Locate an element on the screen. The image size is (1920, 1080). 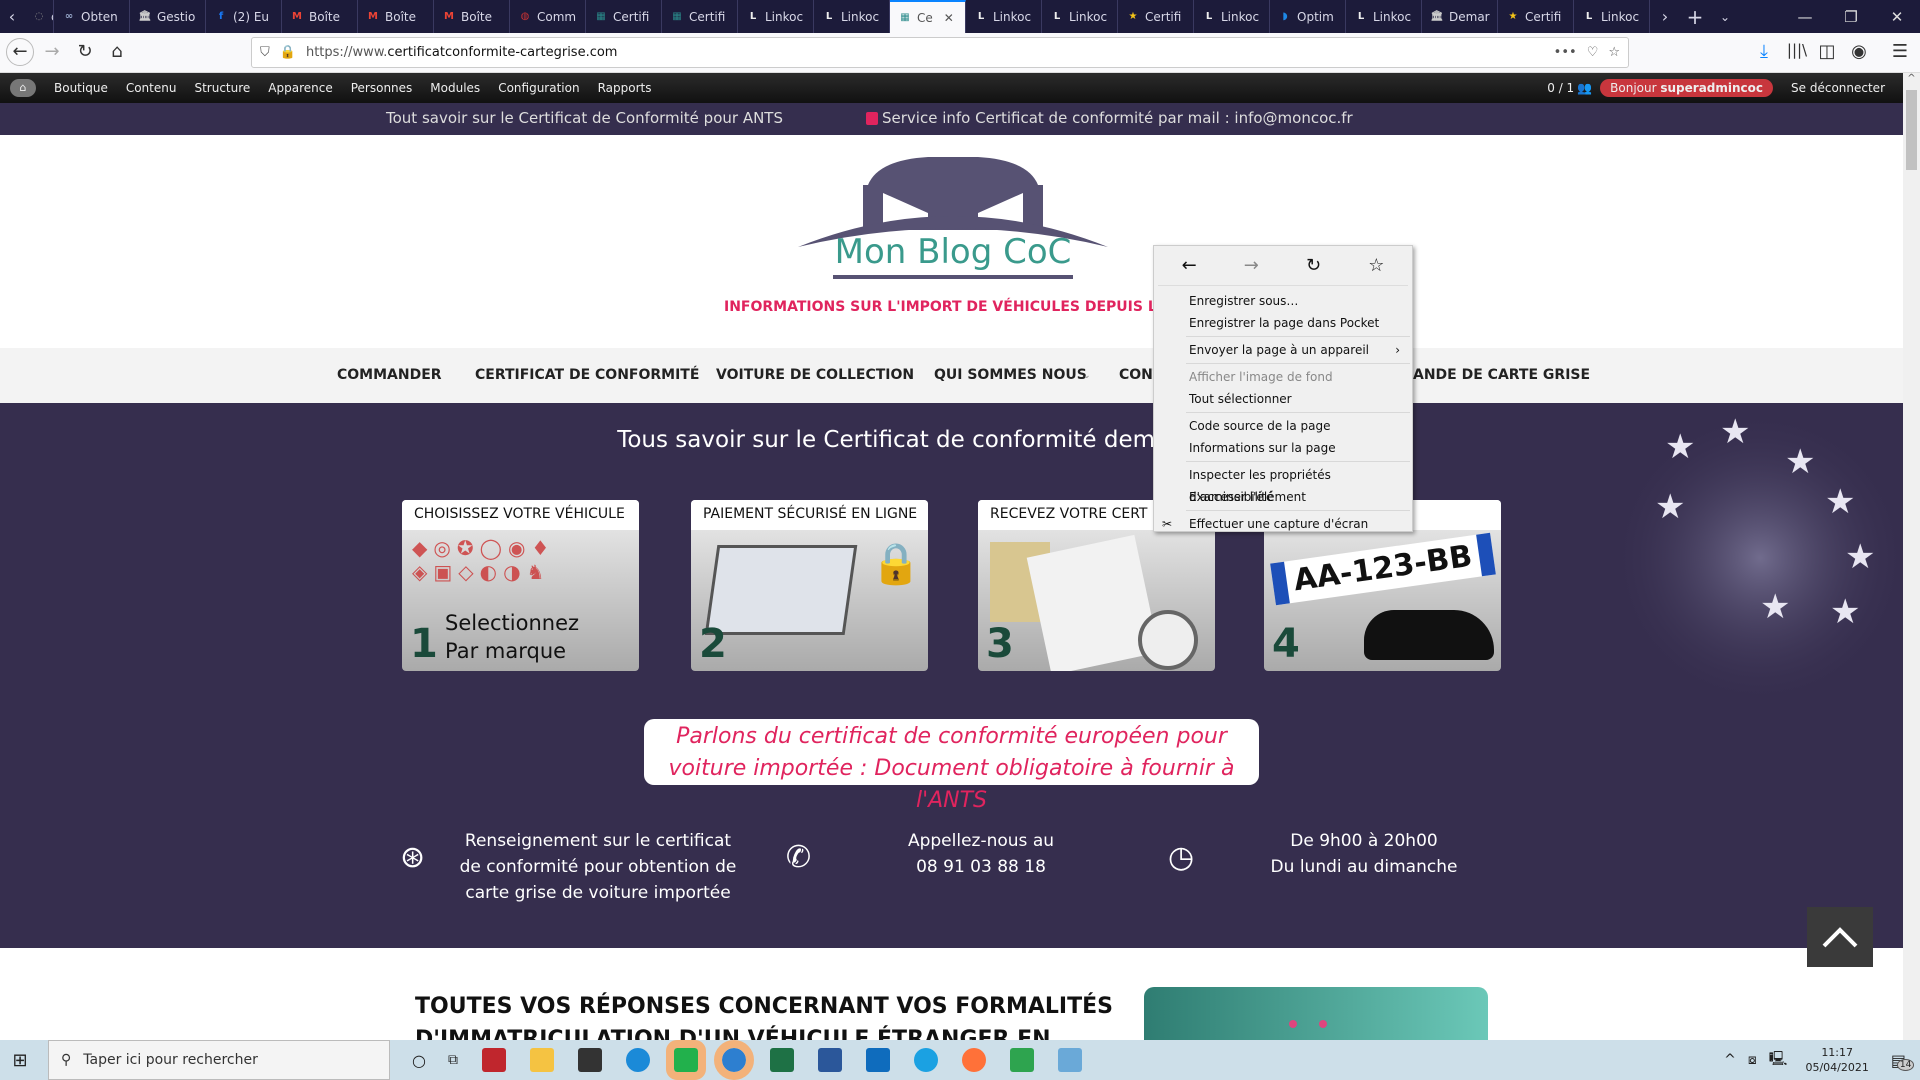
menu-item-voiture-collection: VOITURE DE COLLECTION is located at coordinates (815, 375).